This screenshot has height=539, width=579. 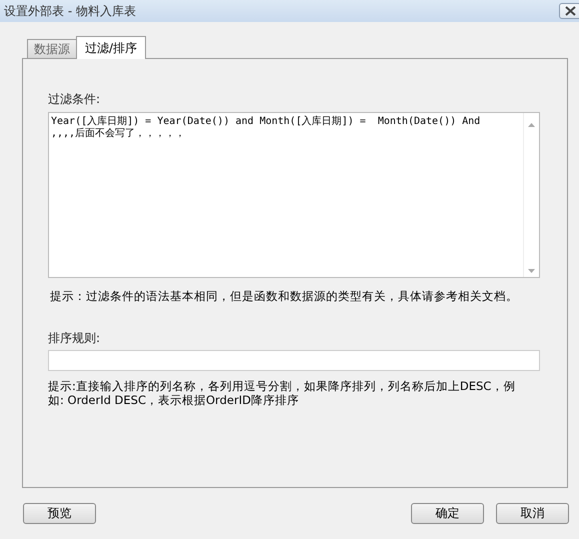 What do you see at coordinates (282, 393) in the screenshot?
I see `sort-hint: 提示:直接输入排序的列名称，各列用逗号分割，如果降序排列，列名称后加上DESC，例如: OrderId DESC，表示根据OrderID降序排序` at bounding box center [282, 393].